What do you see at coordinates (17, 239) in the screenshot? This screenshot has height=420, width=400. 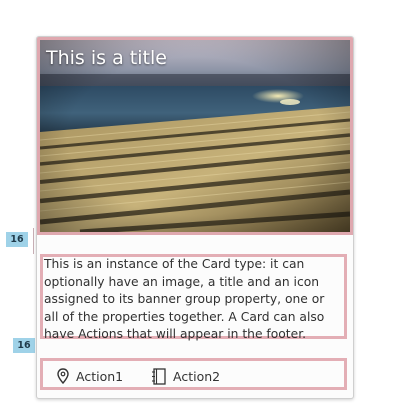 I see `spacing-marker-top: 16` at bounding box center [17, 239].